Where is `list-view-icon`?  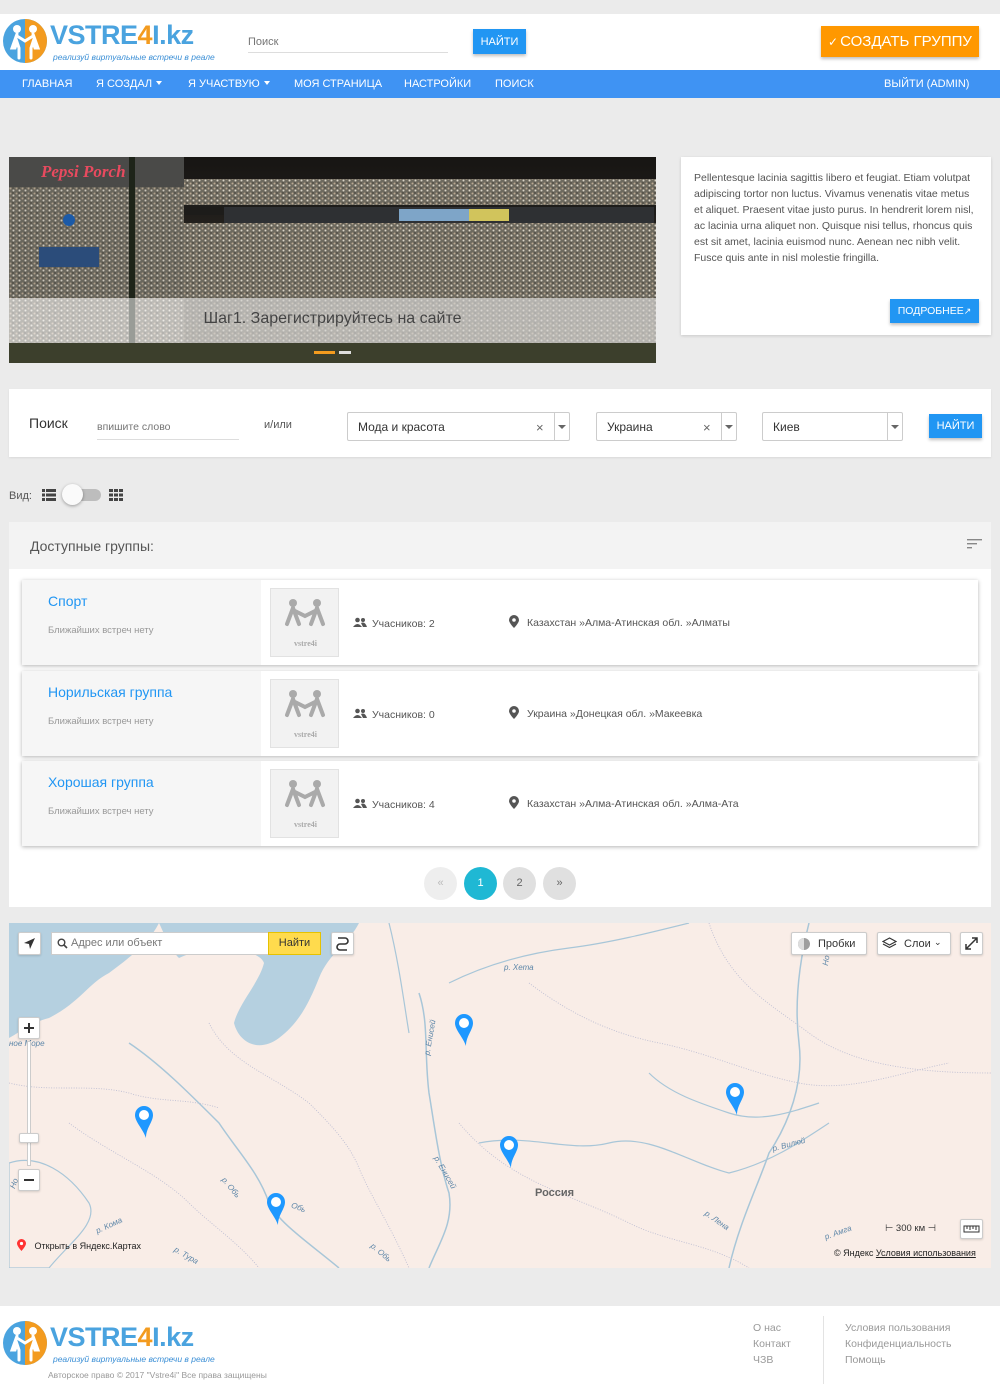 list-view-icon is located at coordinates (49, 495).